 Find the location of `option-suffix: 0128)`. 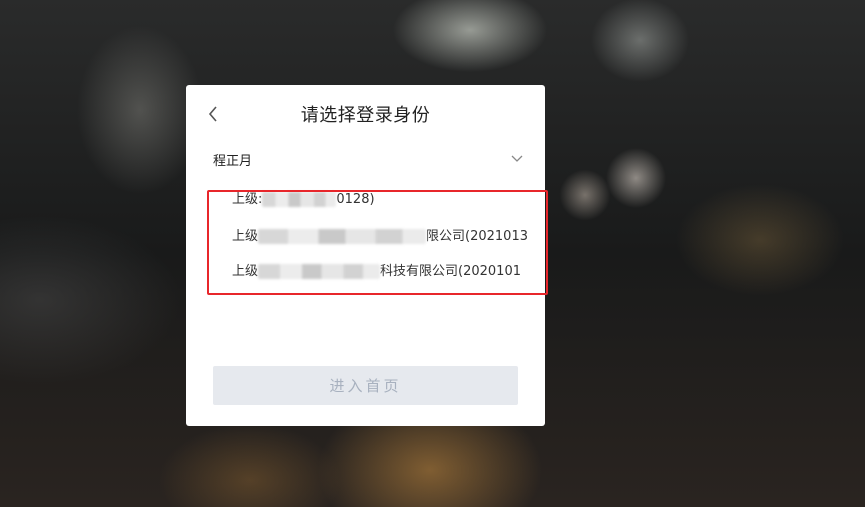

option-suffix: 0128) is located at coordinates (355, 199).